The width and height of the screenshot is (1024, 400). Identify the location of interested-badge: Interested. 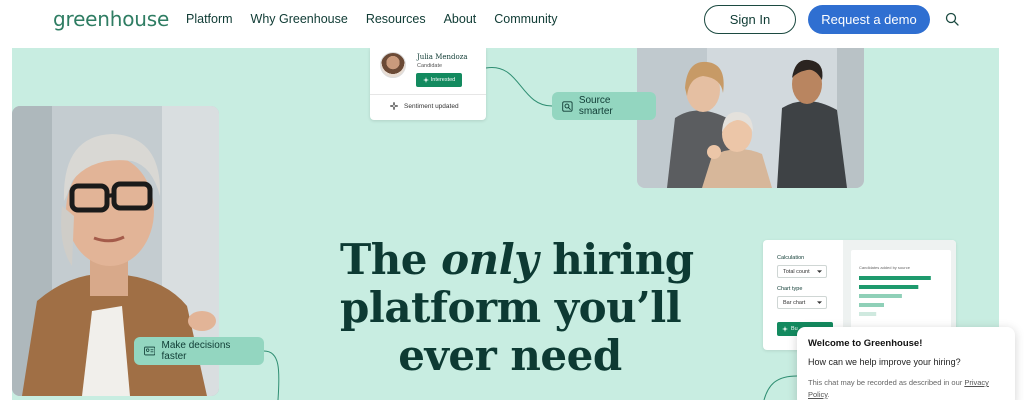
(439, 80).